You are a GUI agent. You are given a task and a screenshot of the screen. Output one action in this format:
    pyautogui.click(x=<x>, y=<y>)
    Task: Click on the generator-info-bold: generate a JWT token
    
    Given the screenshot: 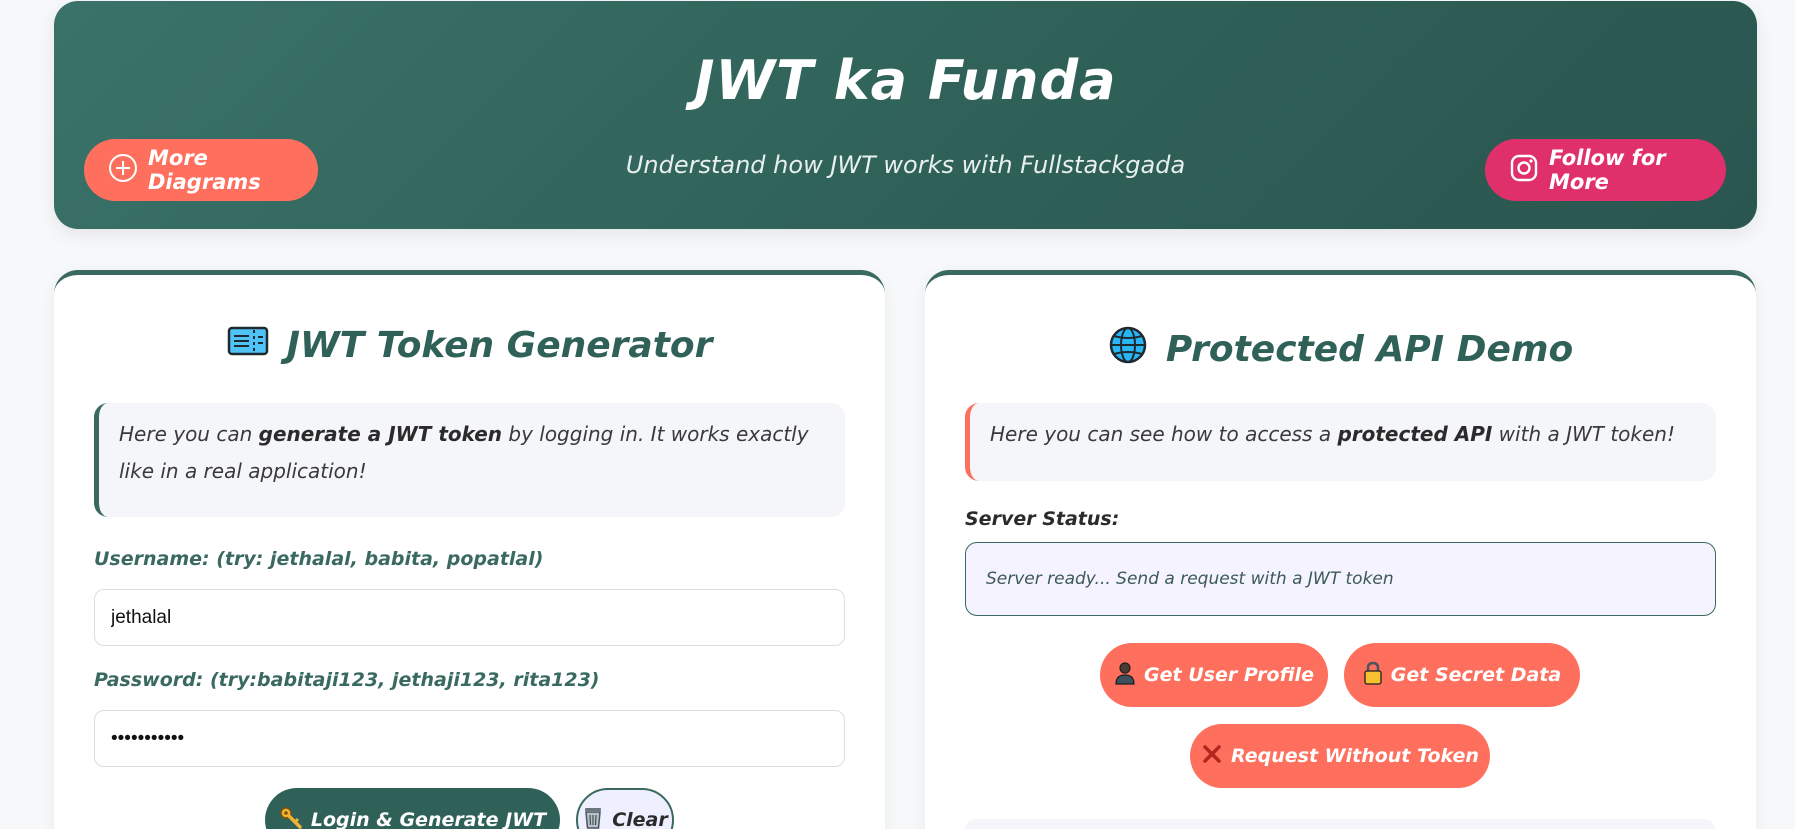 What is the action you would take?
    pyautogui.click(x=380, y=434)
    